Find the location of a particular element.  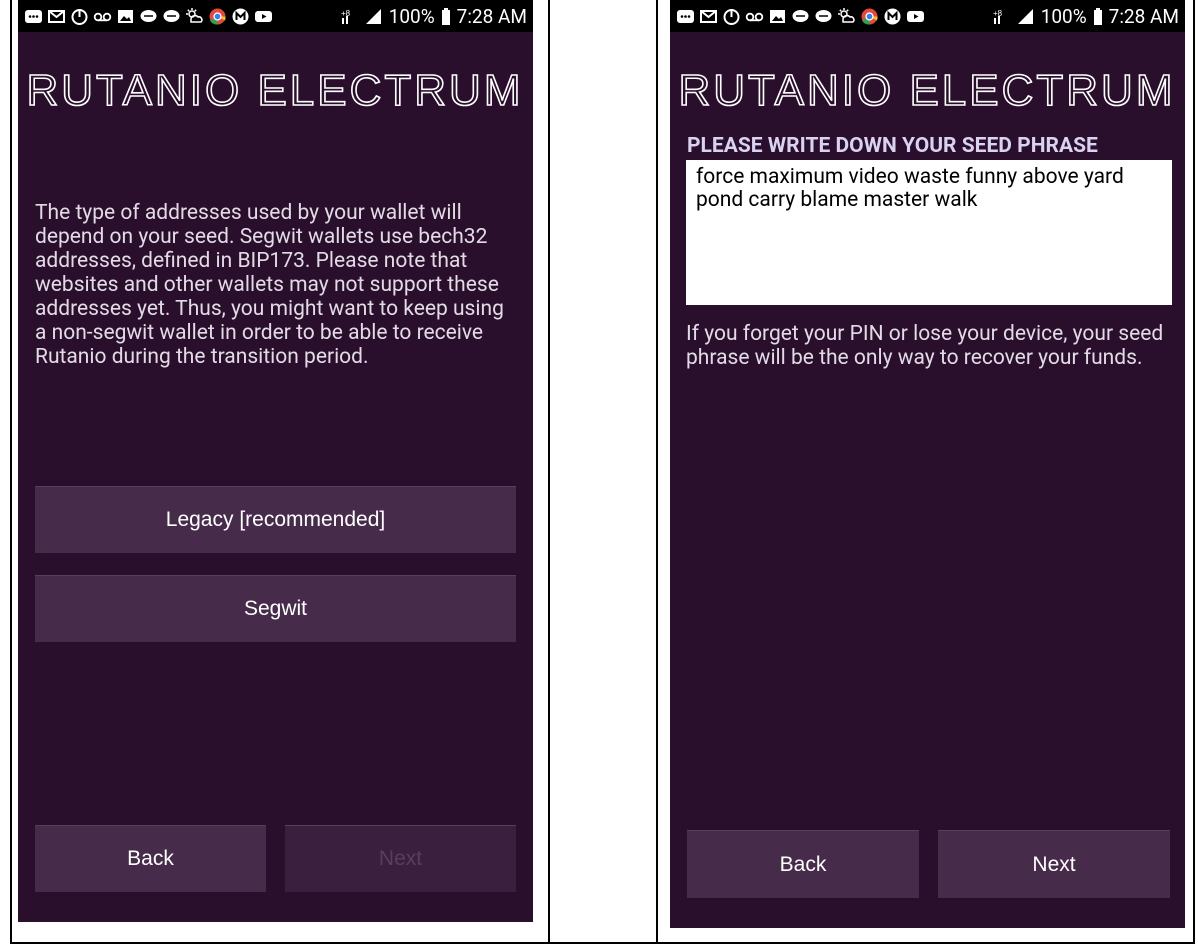

legacy-option-button: Legacy [recommended] is located at coordinates (275, 519).